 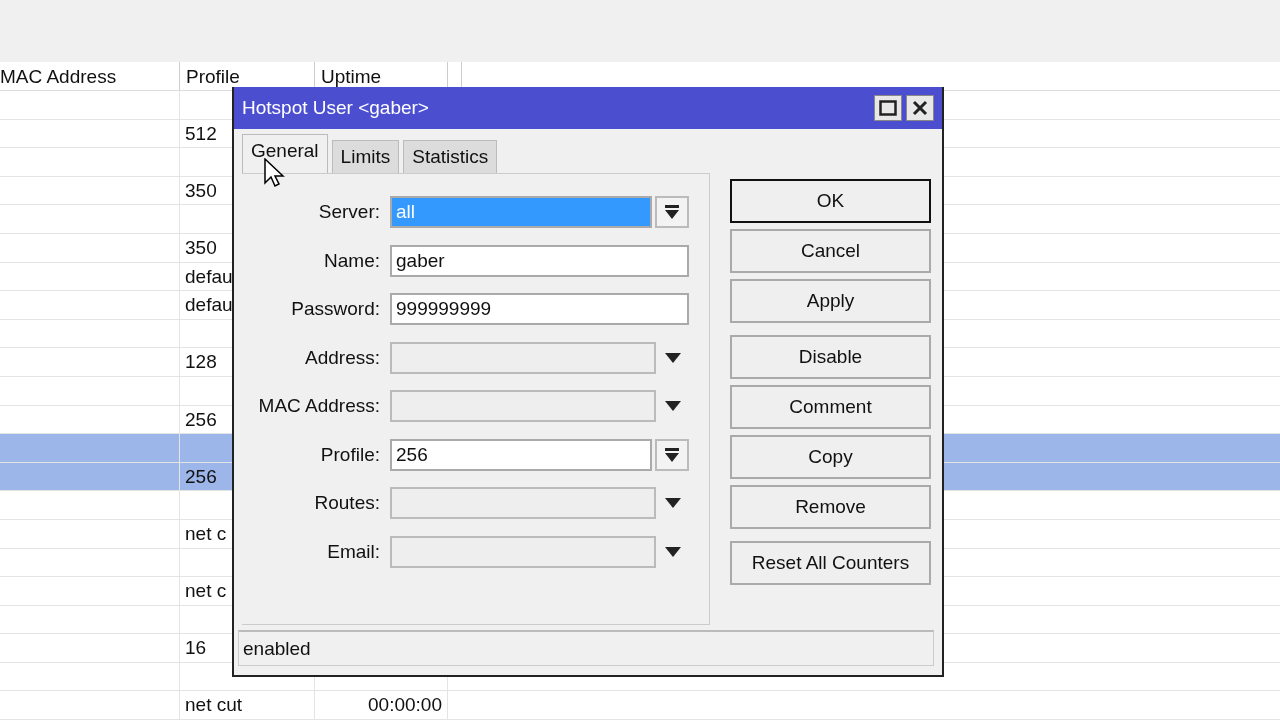 What do you see at coordinates (830, 251) in the screenshot?
I see `dialog-button: Cancel` at bounding box center [830, 251].